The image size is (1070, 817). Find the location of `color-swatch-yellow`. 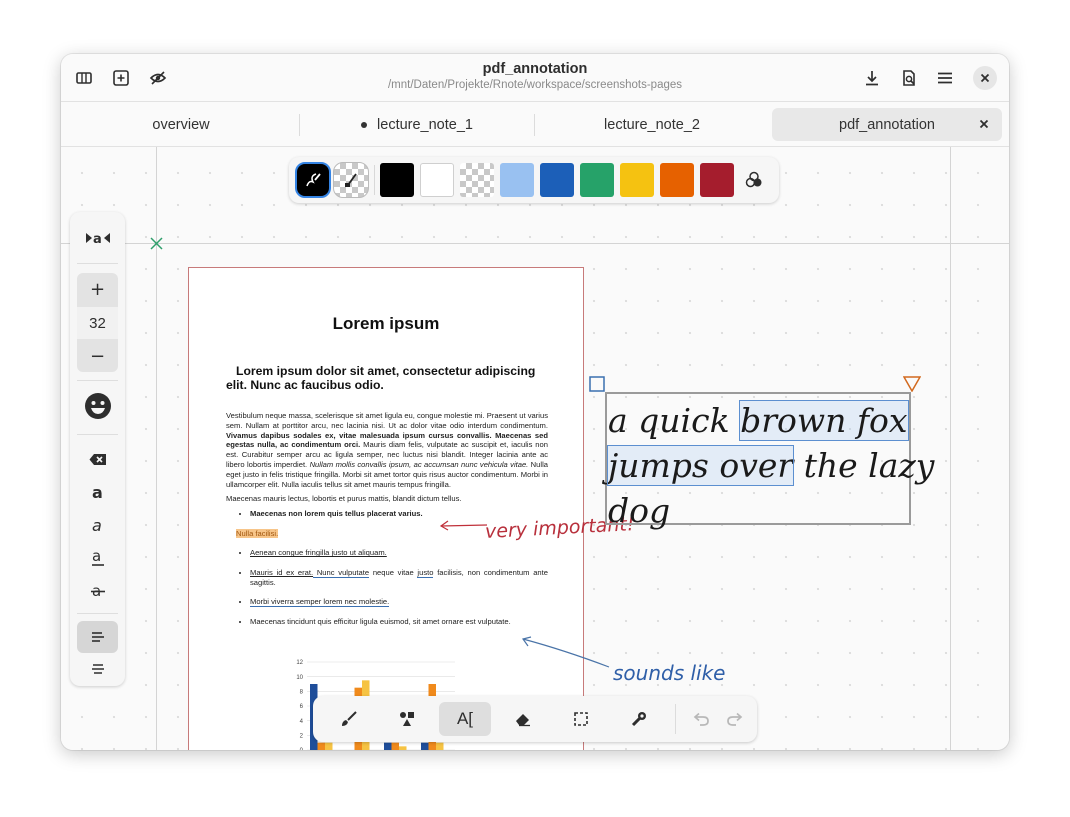

color-swatch-yellow is located at coordinates (637, 180).